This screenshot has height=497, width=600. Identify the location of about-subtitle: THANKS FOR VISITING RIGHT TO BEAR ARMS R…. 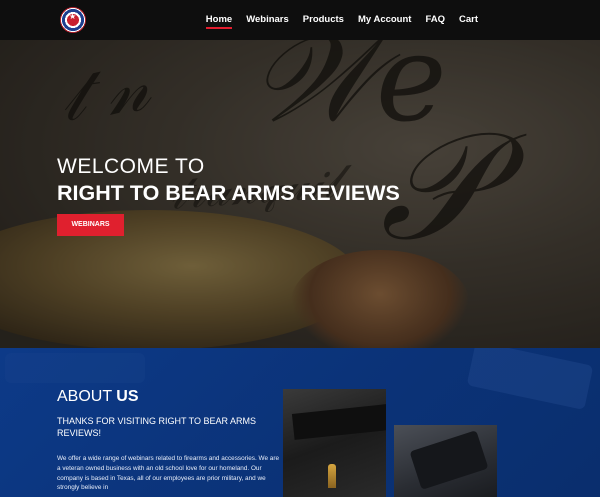
(157, 427).